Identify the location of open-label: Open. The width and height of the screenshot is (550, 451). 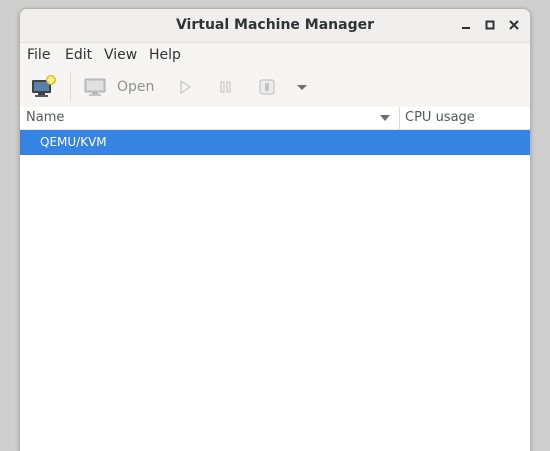
(136, 87).